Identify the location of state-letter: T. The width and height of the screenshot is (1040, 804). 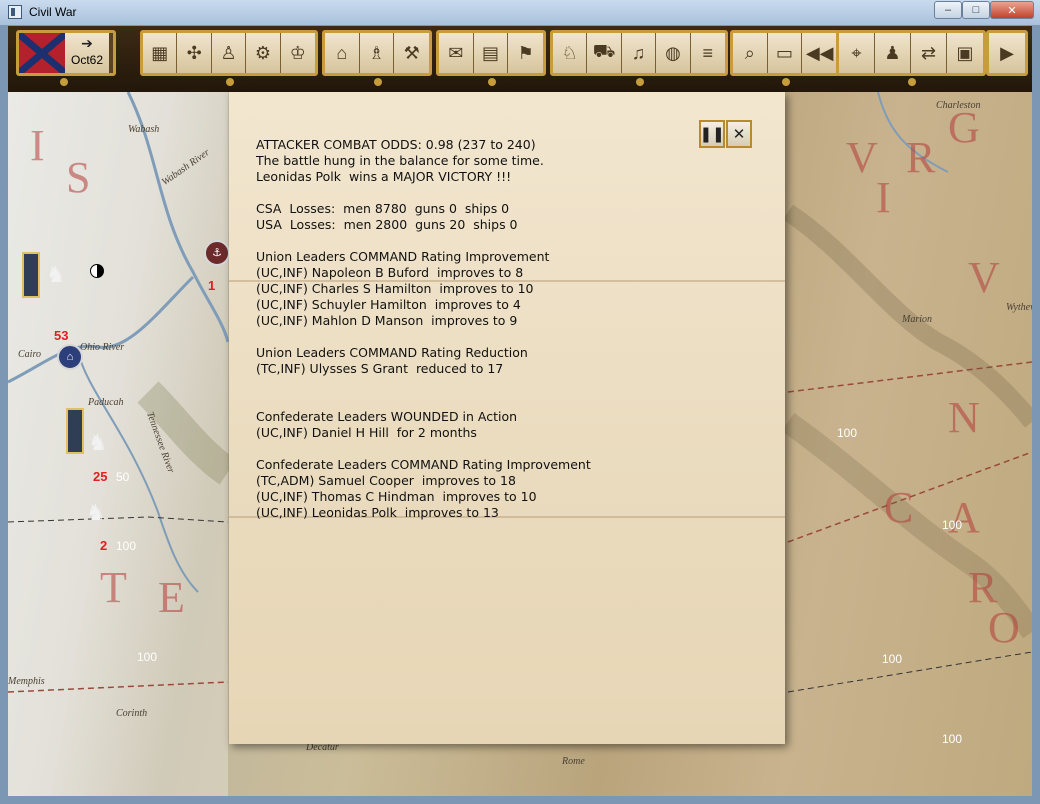
(113, 587).